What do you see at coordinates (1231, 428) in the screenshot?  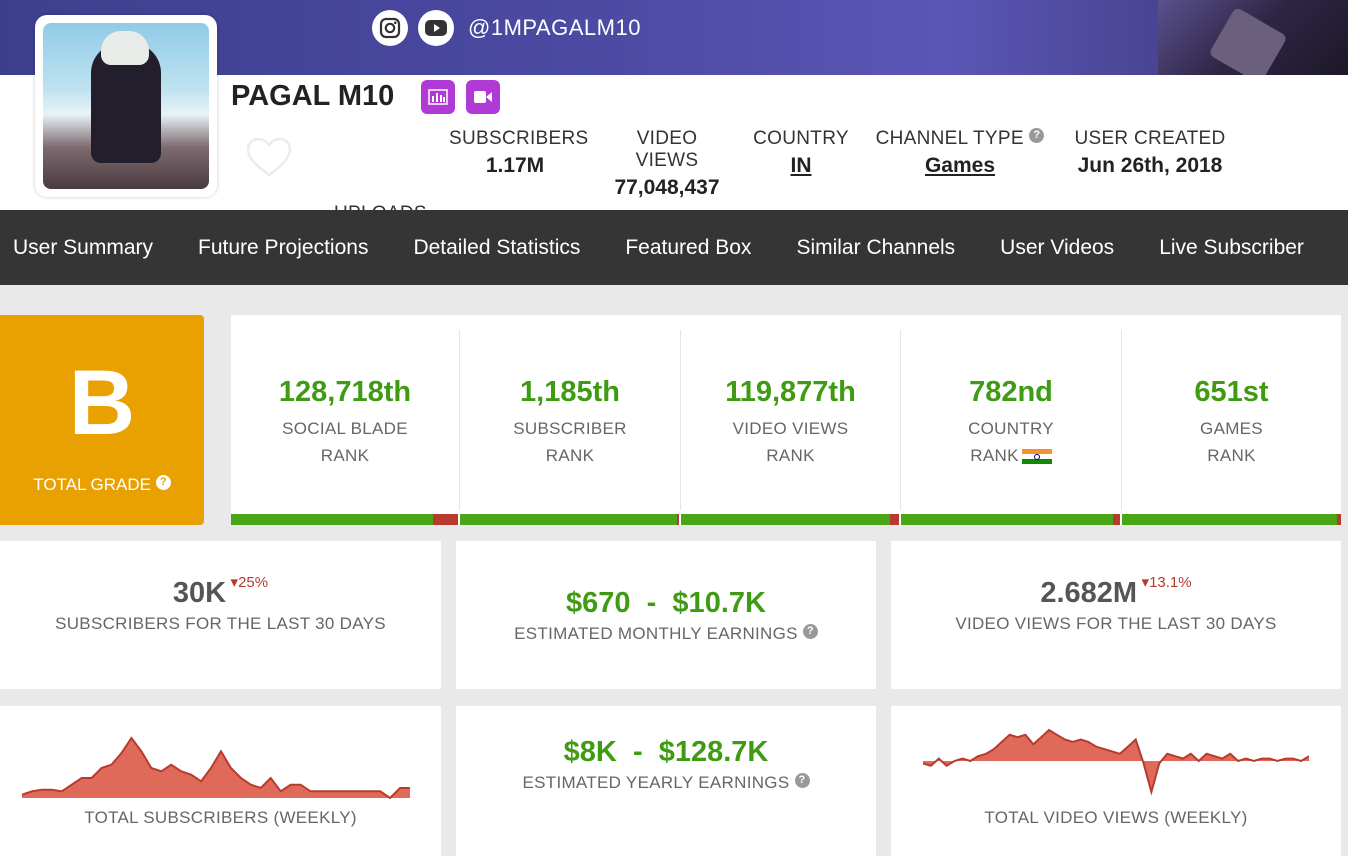 I see `rank-label: GAMES` at bounding box center [1231, 428].